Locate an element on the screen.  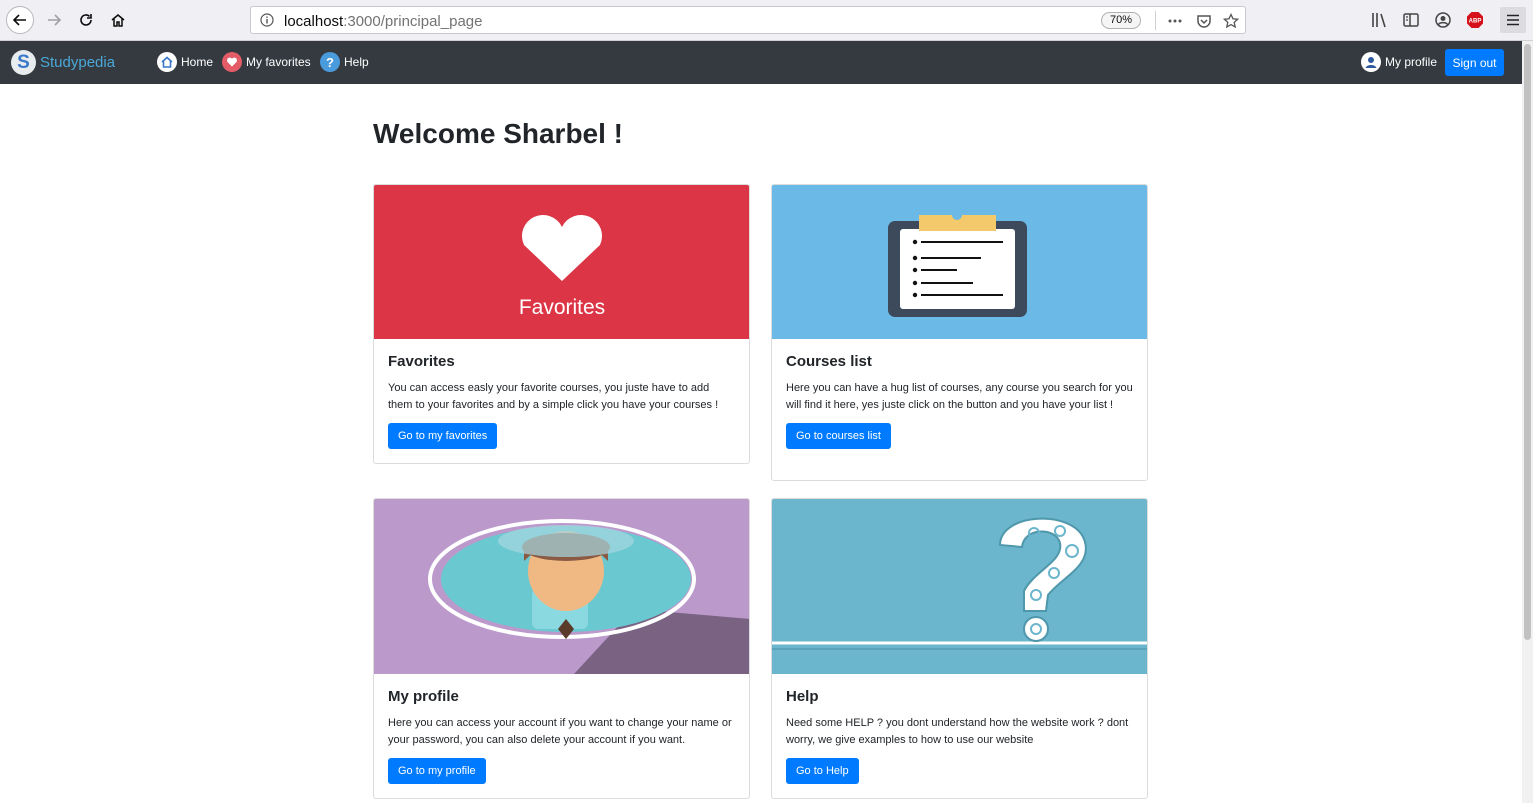
go-to-help-button: Go to Help is located at coordinates (822, 771).